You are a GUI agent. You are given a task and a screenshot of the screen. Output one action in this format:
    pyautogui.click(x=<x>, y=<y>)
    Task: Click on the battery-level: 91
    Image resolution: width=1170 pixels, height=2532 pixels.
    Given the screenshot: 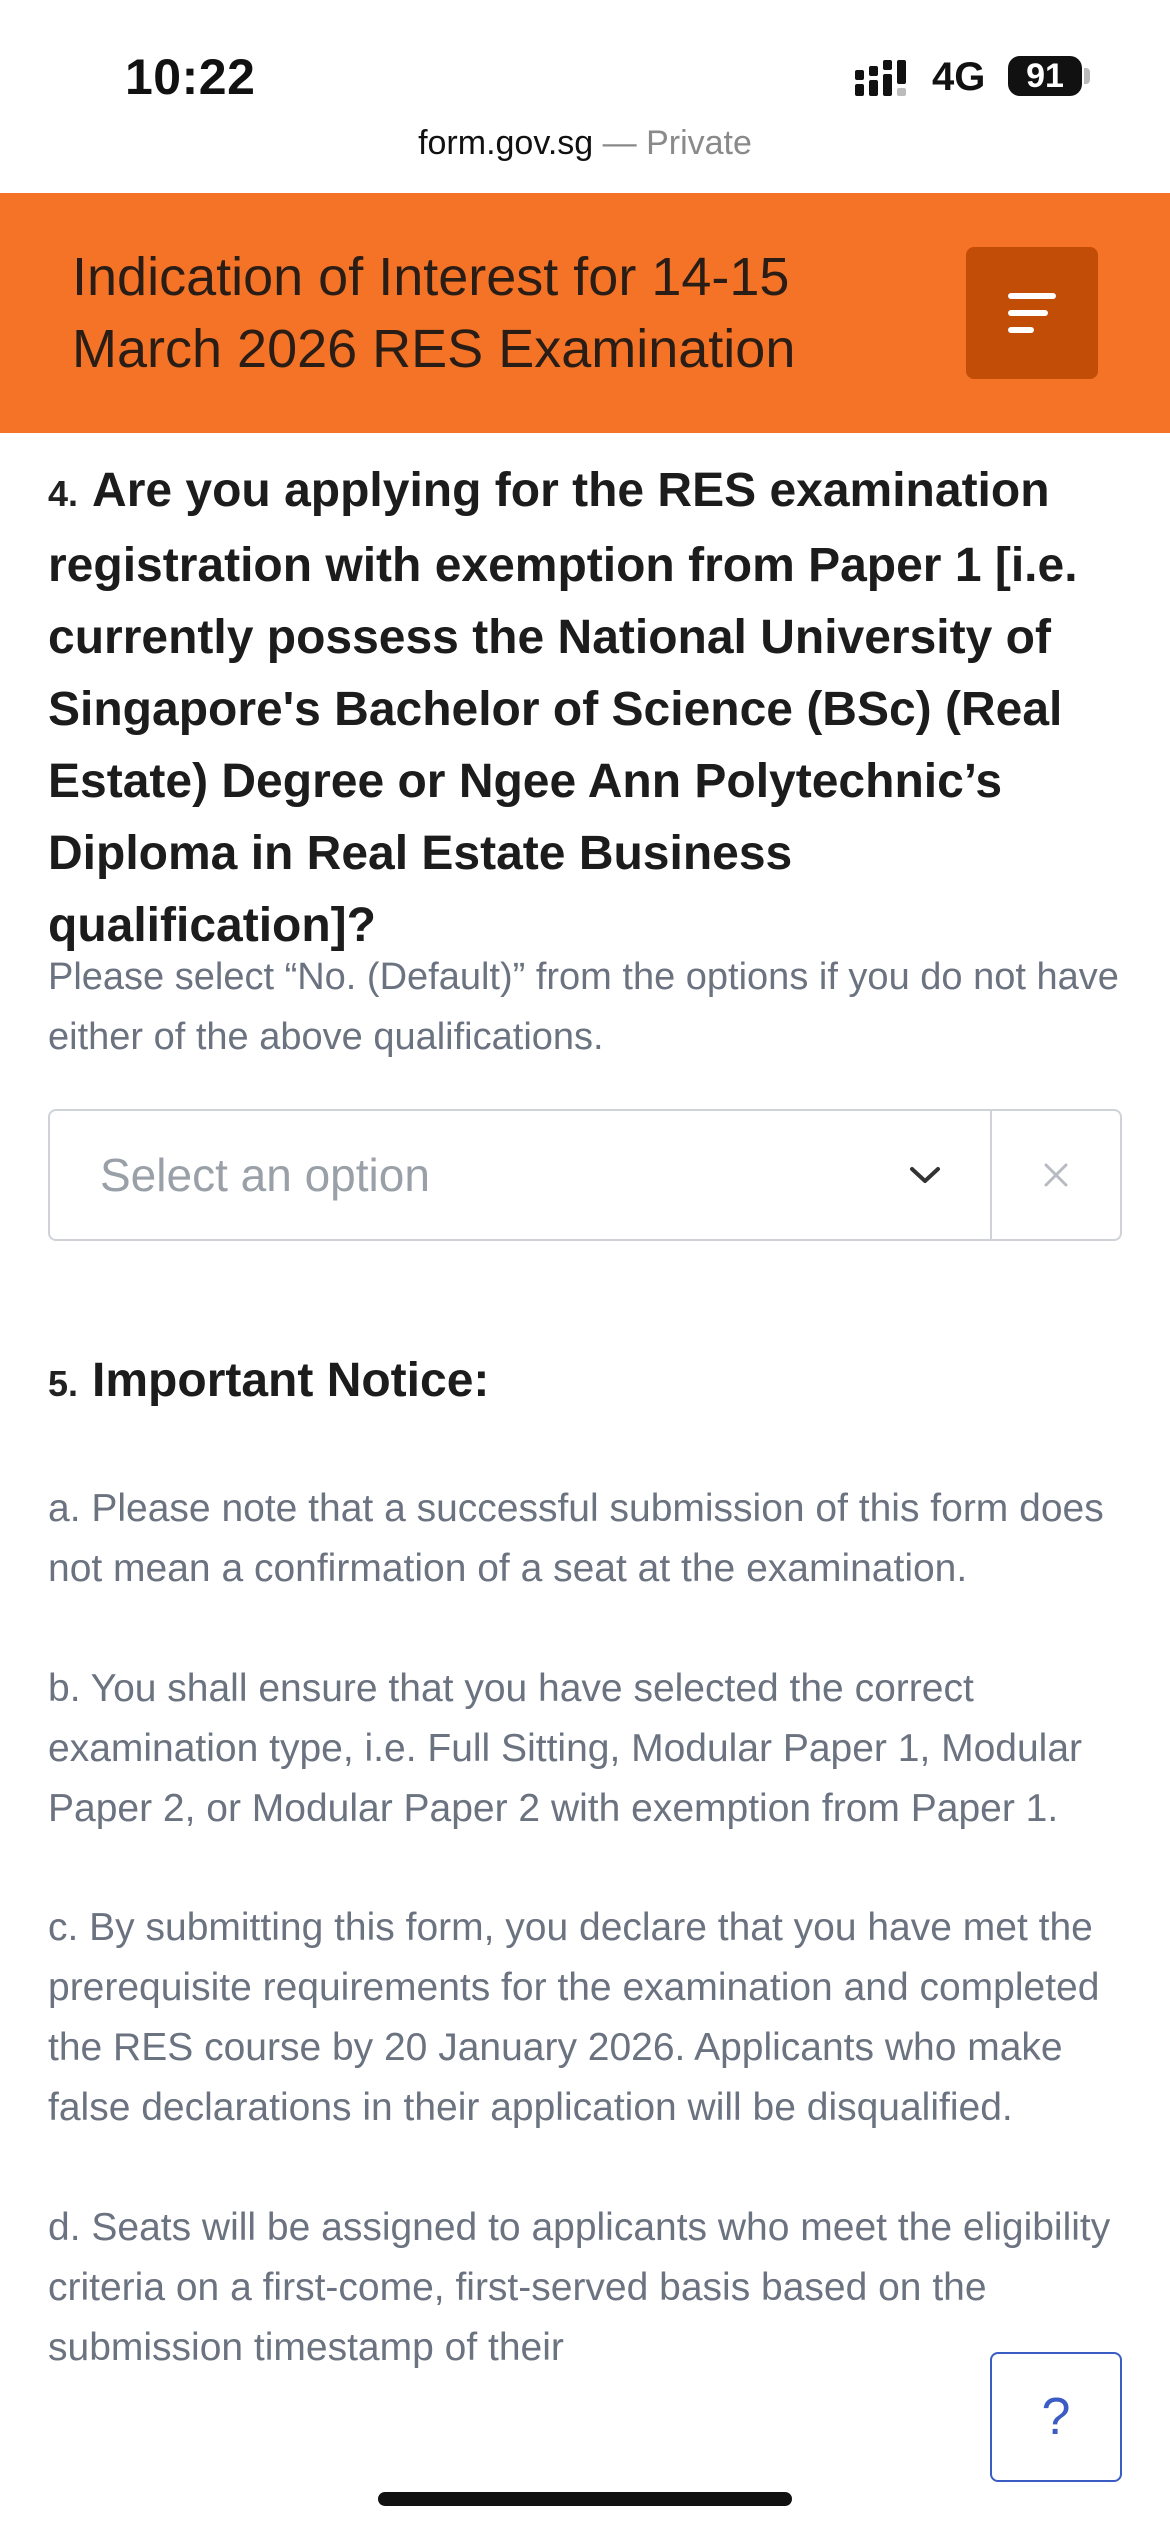 What is the action you would take?
    pyautogui.click(x=1045, y=75)
    